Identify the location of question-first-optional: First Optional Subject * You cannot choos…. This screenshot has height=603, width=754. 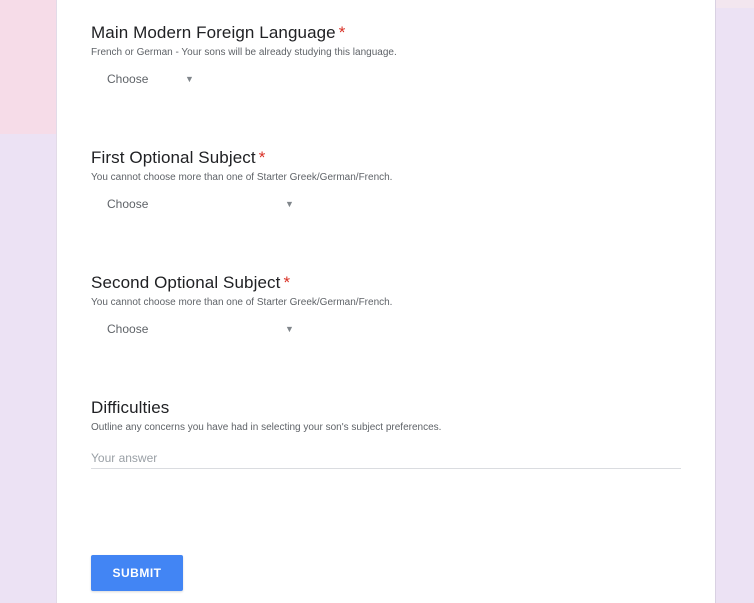
(391, 180).